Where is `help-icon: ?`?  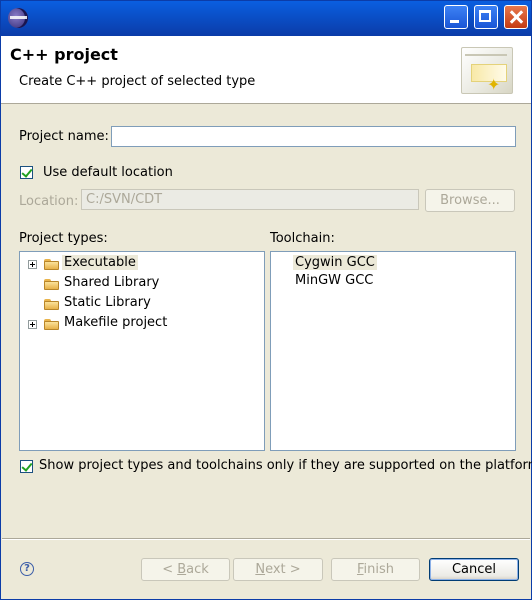 help-icon: ? is located at coordinates (27, 569).